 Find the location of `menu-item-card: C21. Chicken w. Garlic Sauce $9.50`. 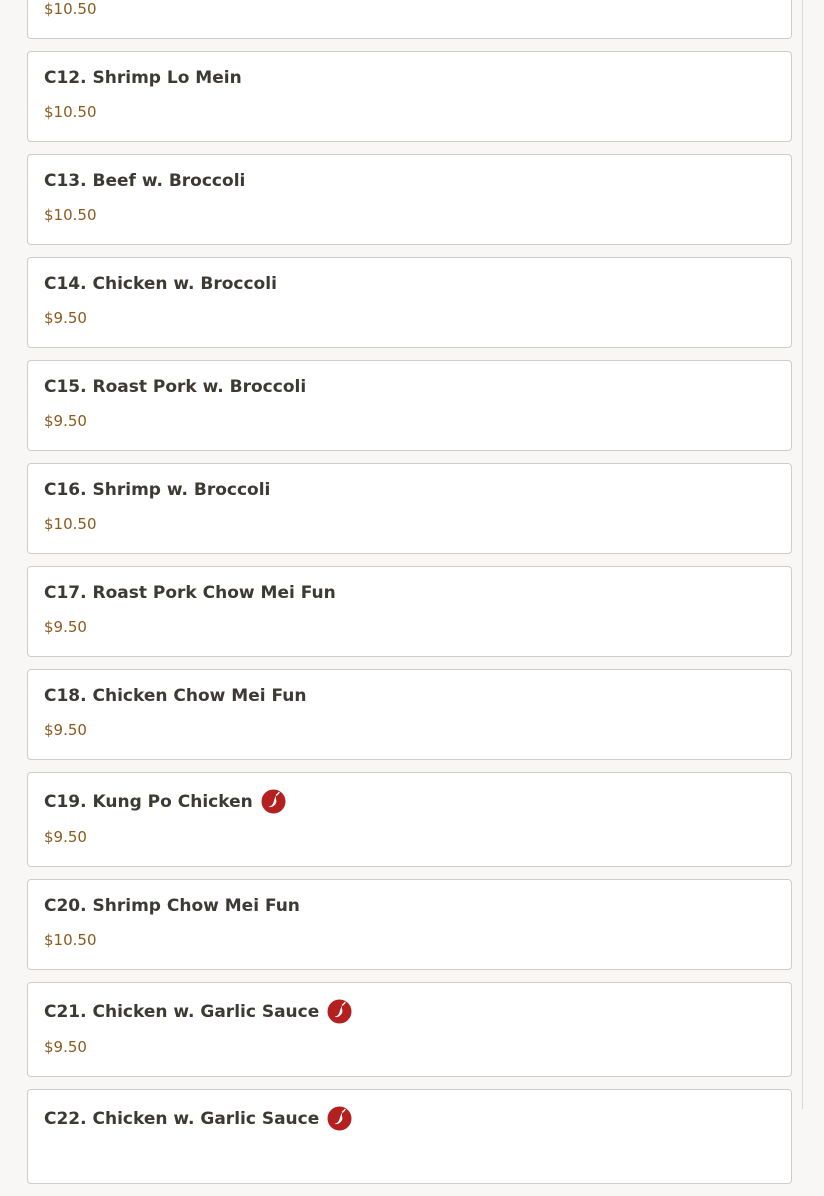

menu-item-card: C21. Chicken w. Garlic Sauce $9.50 is located at coordinates (409, 1029).